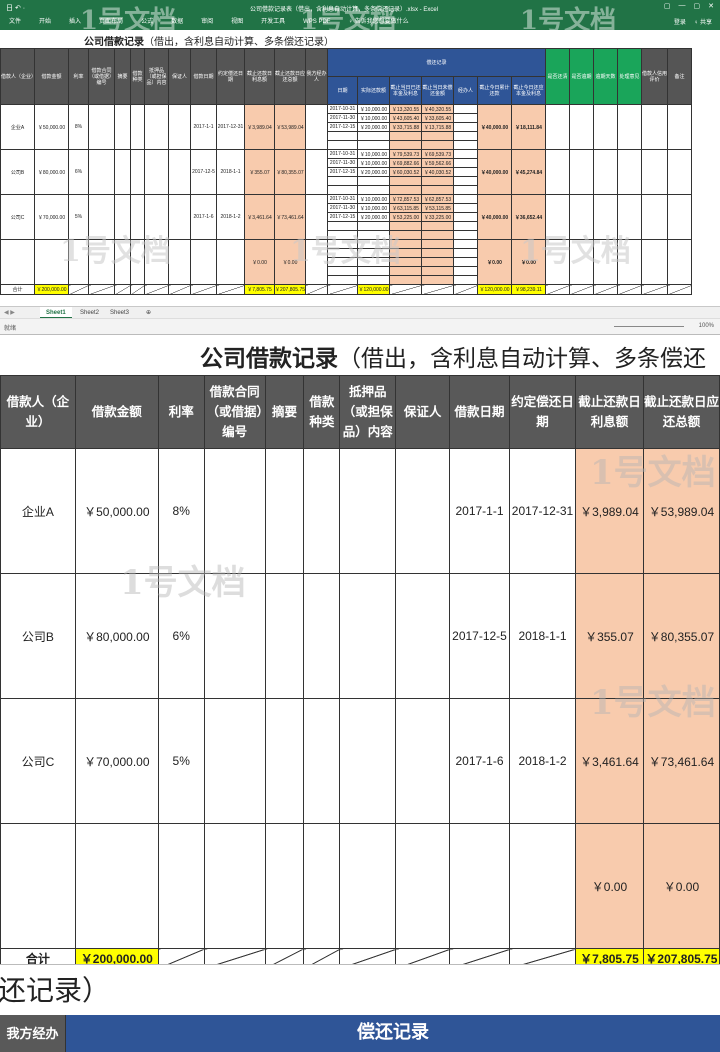  Describe the element at coordinates (207, 22) in the screenshot. I see `tab-review: 审阅` at that location.